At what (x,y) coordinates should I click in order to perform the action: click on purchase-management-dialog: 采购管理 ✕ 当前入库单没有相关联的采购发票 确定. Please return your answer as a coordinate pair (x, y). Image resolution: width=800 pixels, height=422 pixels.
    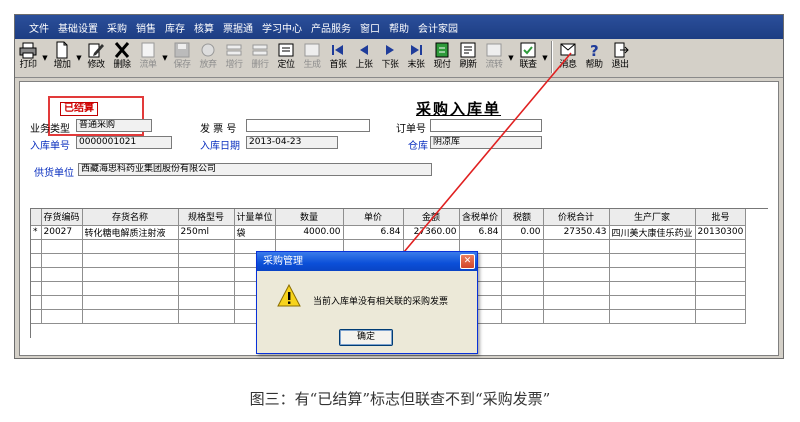
    Looking at the image, I should click on (367, 302).